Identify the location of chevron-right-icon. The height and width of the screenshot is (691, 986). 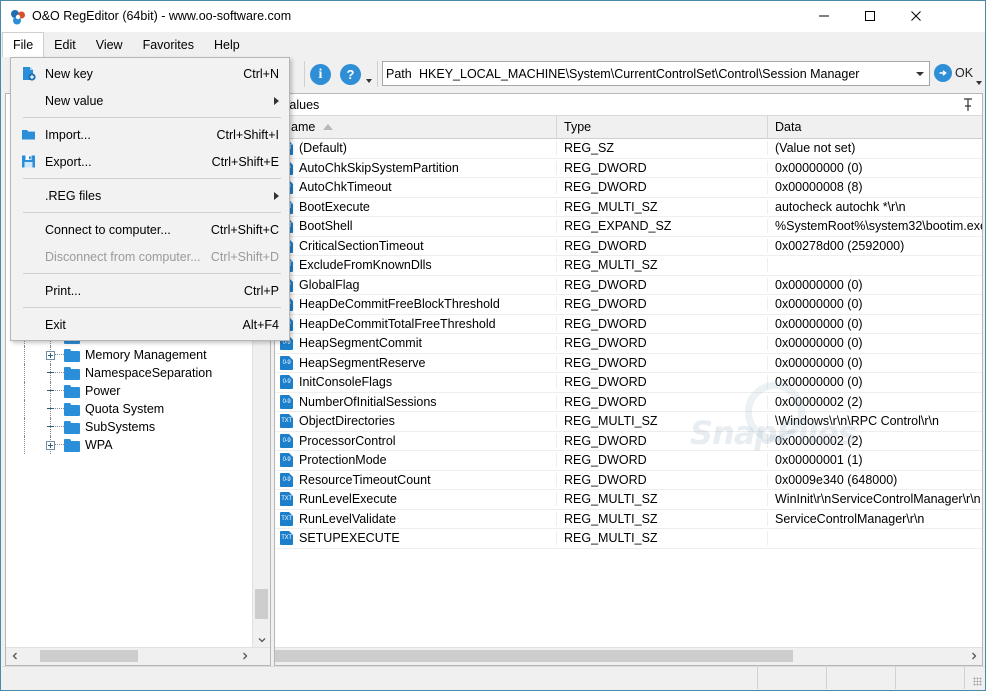
(244, 656).